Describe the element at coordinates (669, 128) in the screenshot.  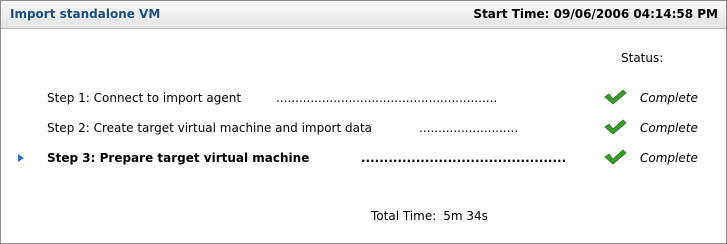
I see `step-2-status: Complete` at that location.